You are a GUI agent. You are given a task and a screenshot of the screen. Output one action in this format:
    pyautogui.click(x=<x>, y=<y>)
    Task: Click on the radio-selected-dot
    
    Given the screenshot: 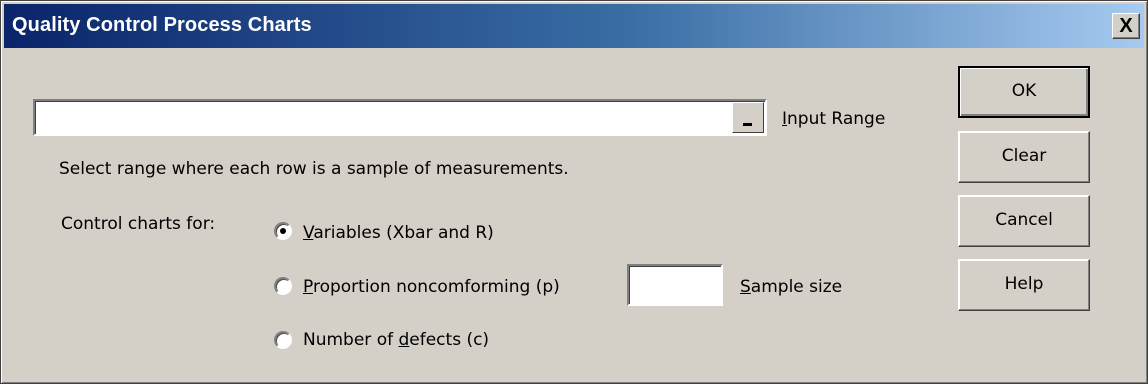 What is the action you would take?
    pyautogui.click(x=283, y=231)
    